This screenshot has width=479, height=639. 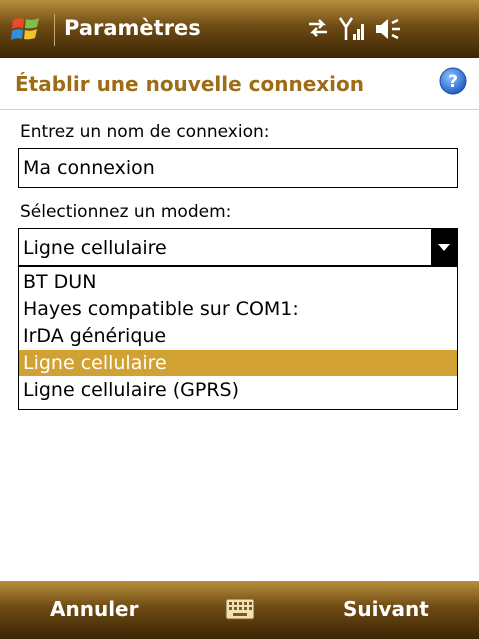 I want to click on connection-name-input: Ma connexion, so click(x=238, y=168).